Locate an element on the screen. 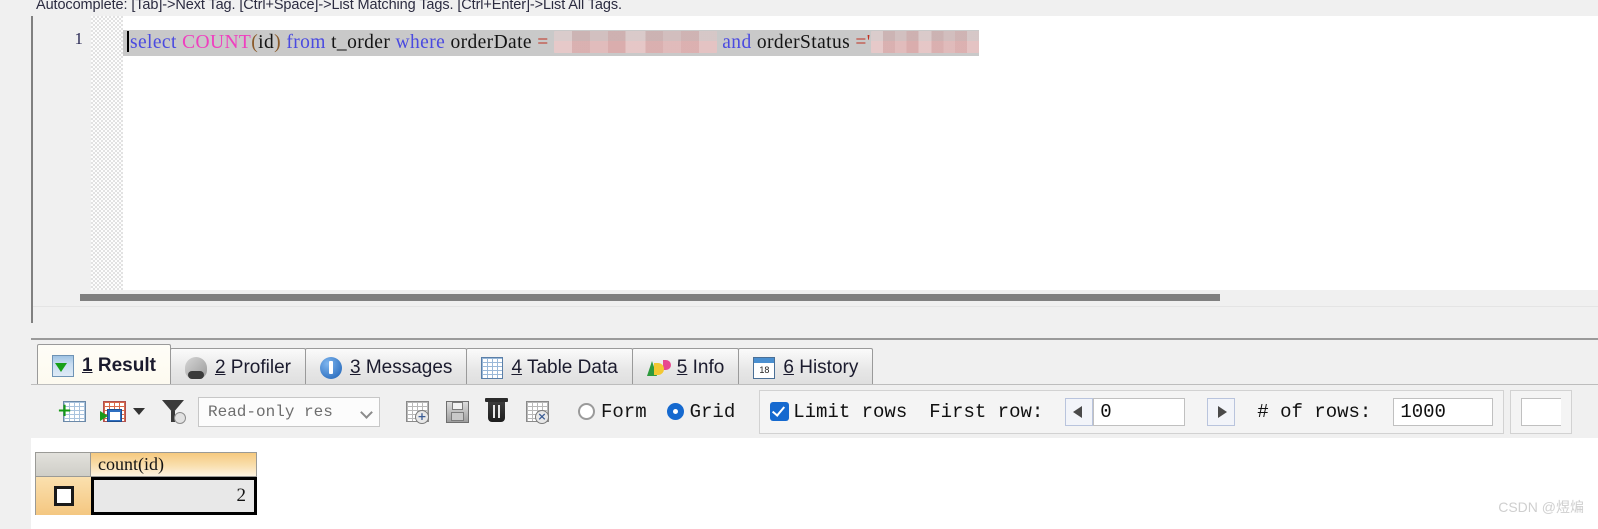 This screenshot has height=529, width=1598. first-row-label: First row: is located at coordinates (986, 411).